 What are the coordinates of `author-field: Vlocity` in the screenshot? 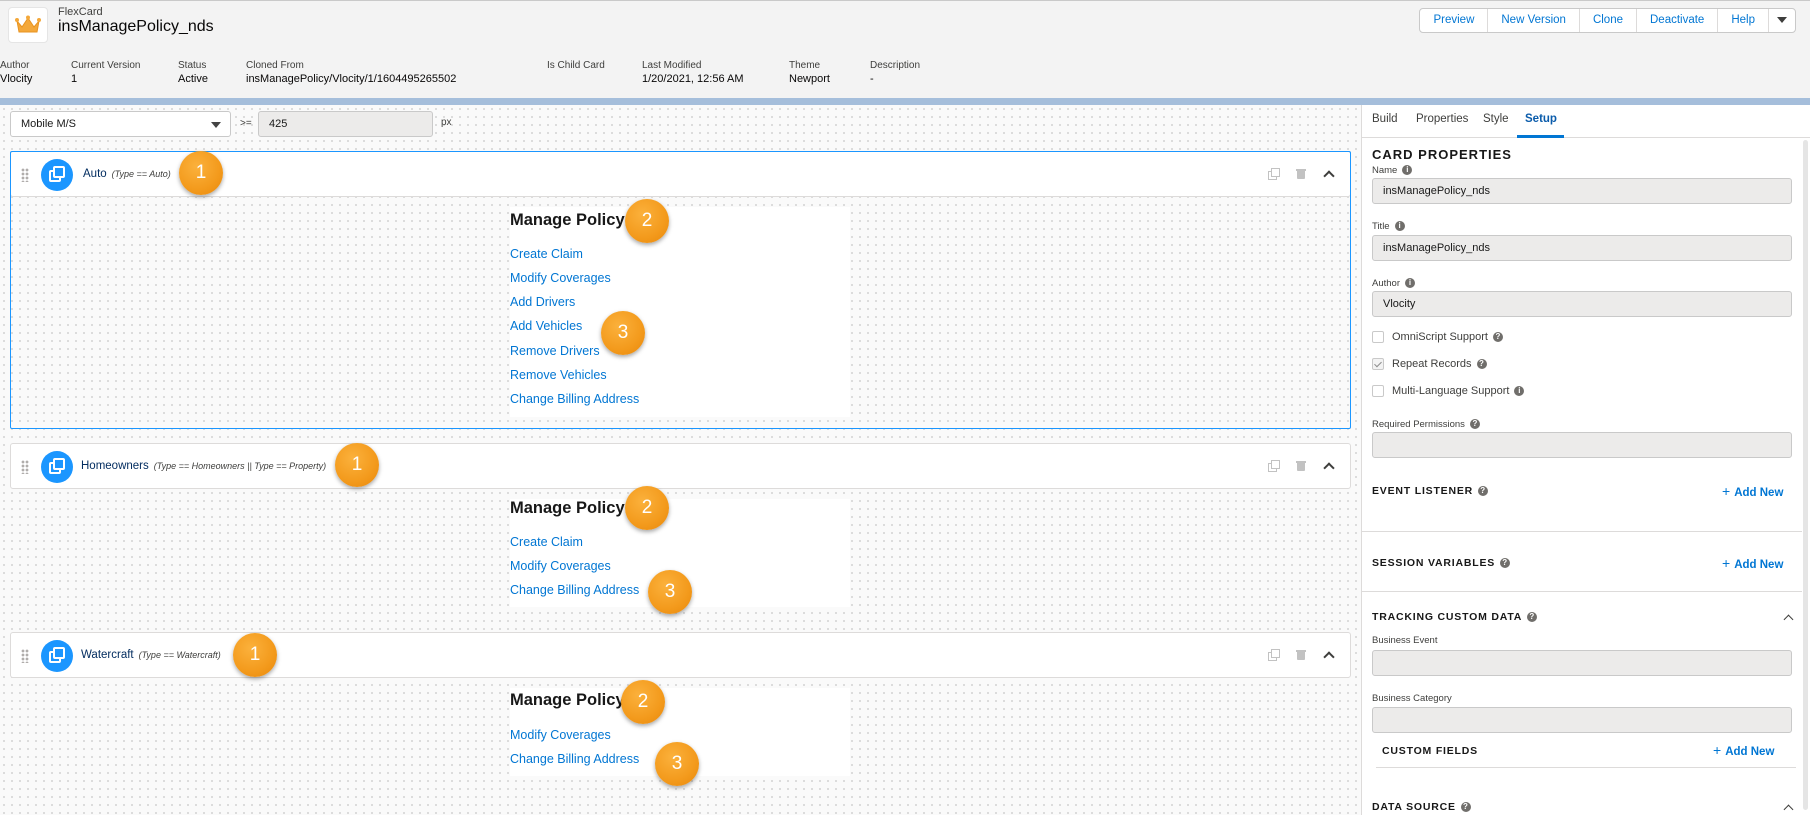 It's located at (1582, 304).